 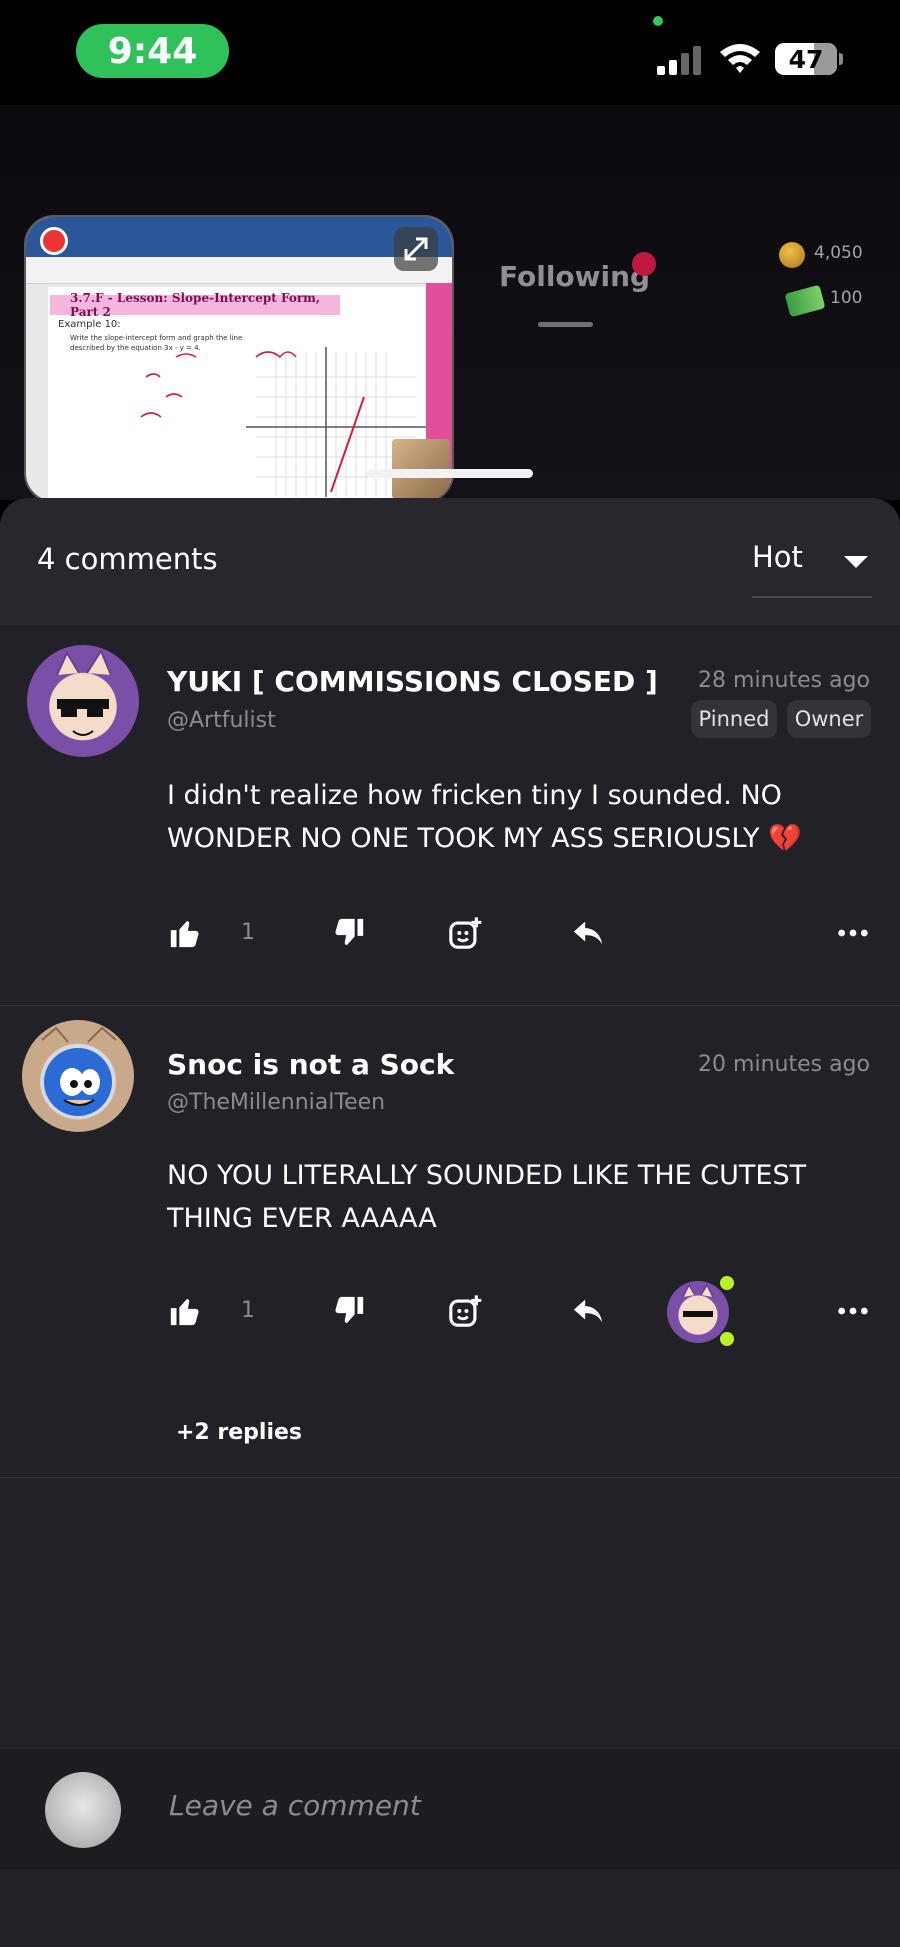 I want to click on wifi-icon, so click(x=740, y=58).